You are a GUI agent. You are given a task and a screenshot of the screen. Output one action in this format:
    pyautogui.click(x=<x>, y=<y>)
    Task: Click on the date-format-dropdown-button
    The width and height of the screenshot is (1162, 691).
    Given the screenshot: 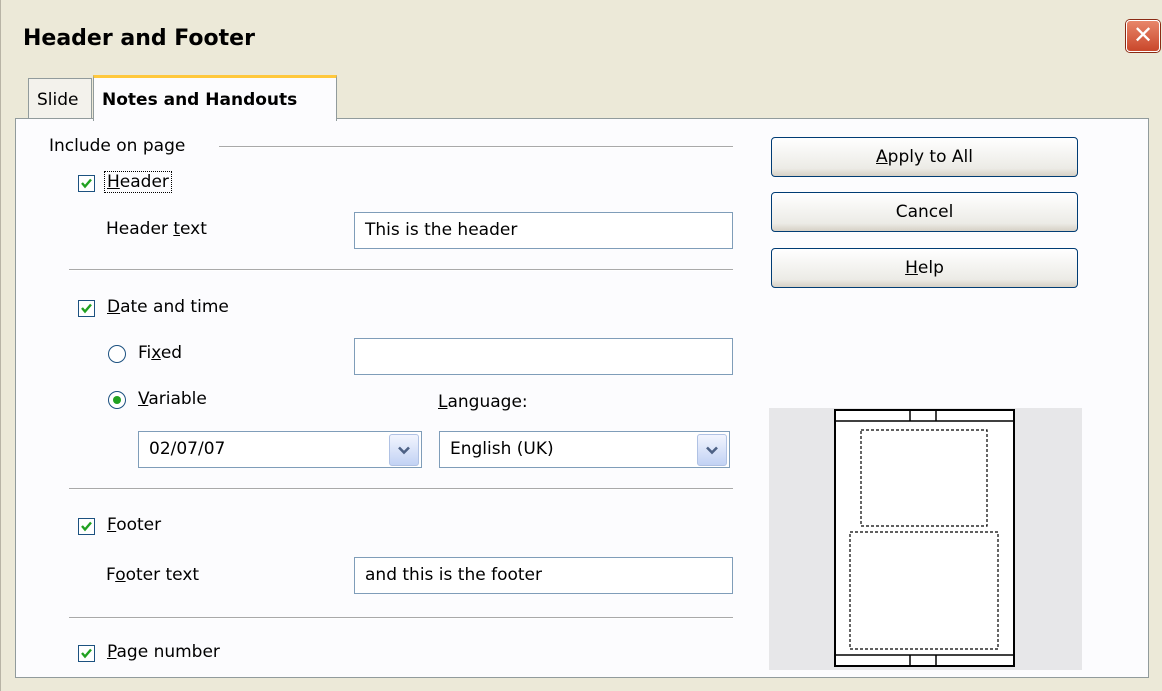 What is the action you would take?
    pyautogui.click(x=404, y=450)
    